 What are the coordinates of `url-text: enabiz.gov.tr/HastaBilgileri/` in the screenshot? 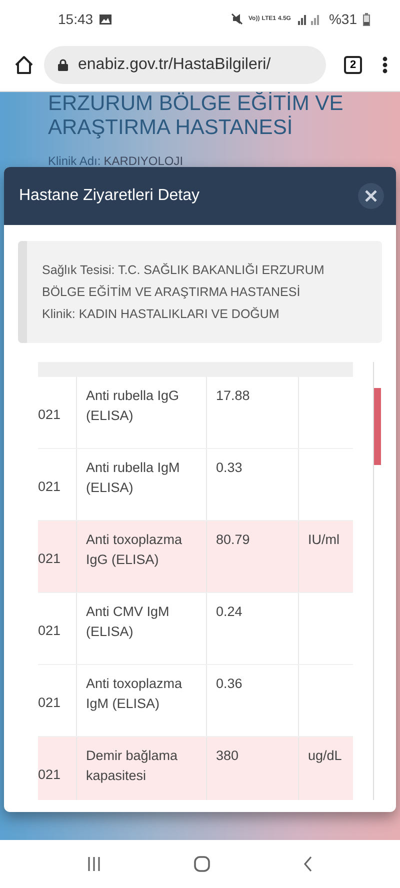 It's located at (174, 65).